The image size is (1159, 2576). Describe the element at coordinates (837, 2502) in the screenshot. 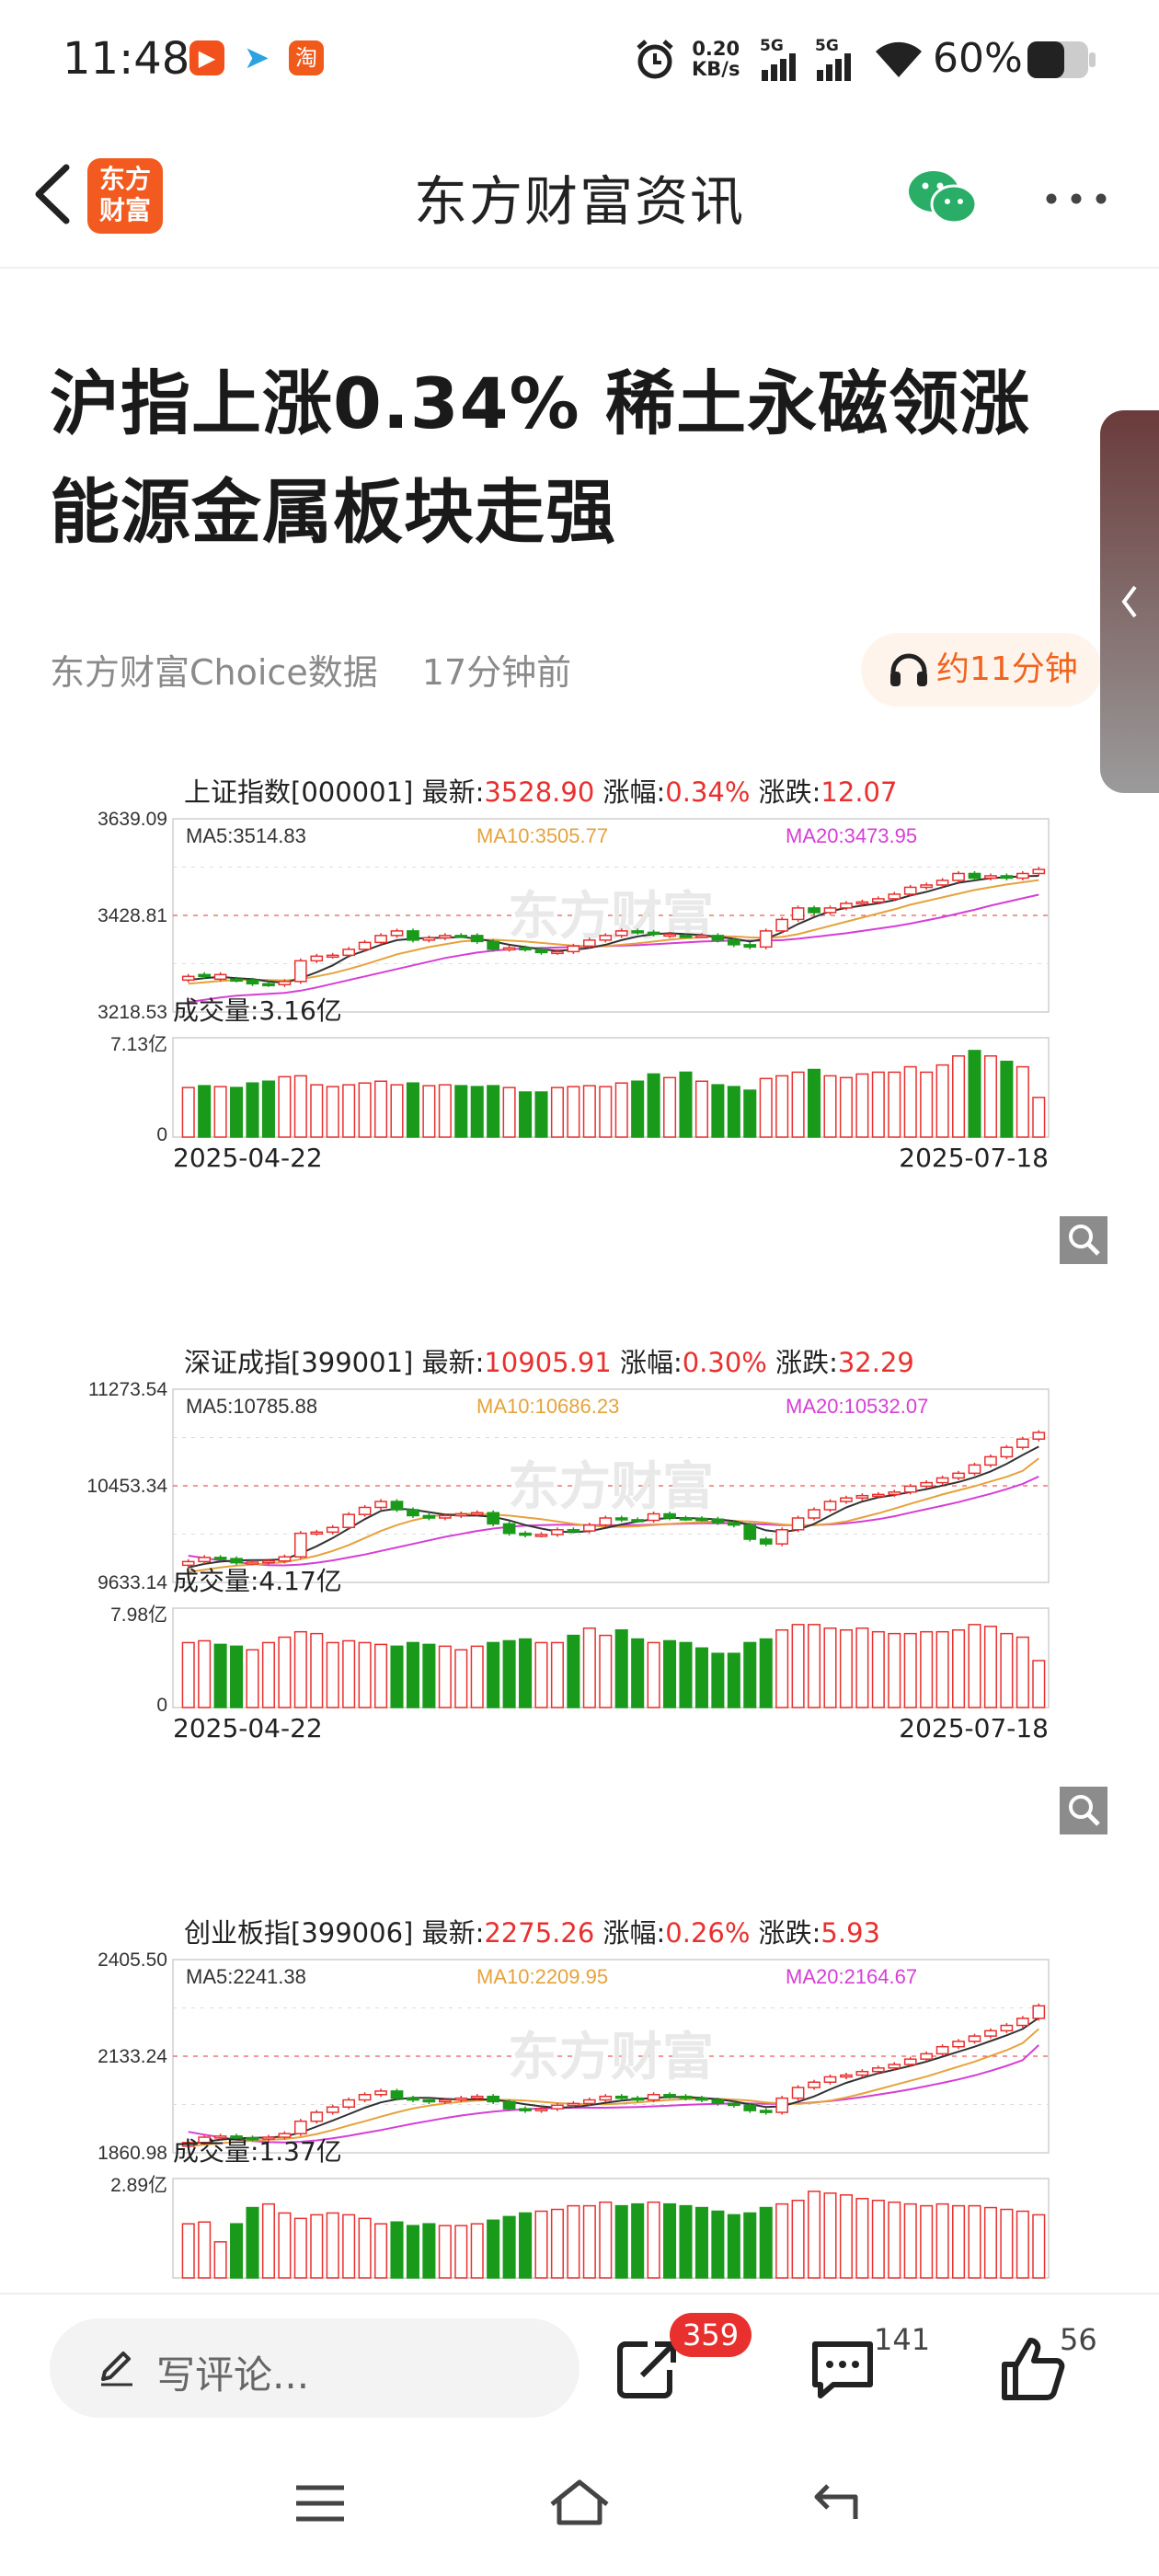

I see `back-icon` at that location.